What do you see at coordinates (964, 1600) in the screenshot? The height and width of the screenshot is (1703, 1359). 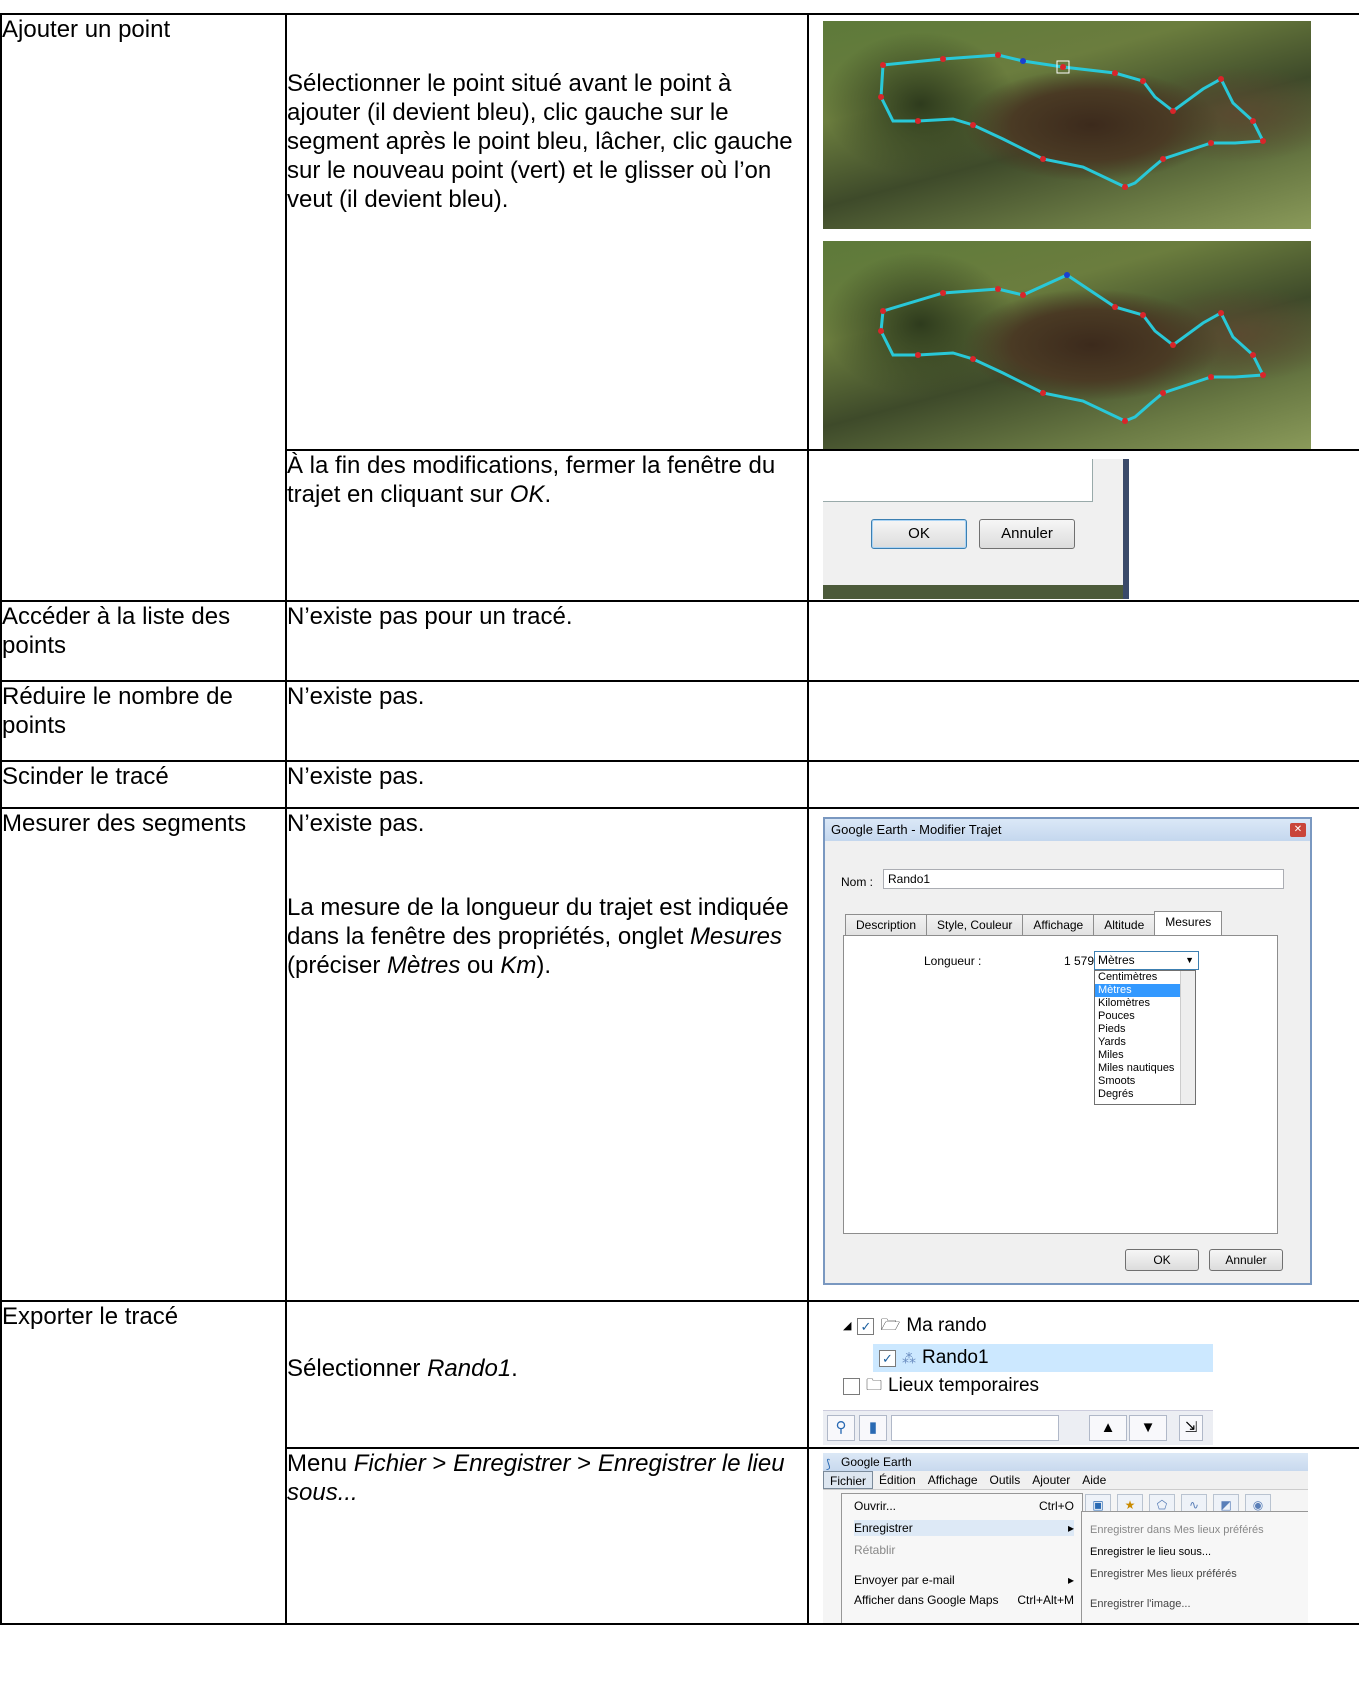 I see `menu-item-google-maps: Afficher dans Google Maps Ctrl+Alt+M` at bounding box center [964, 1600].